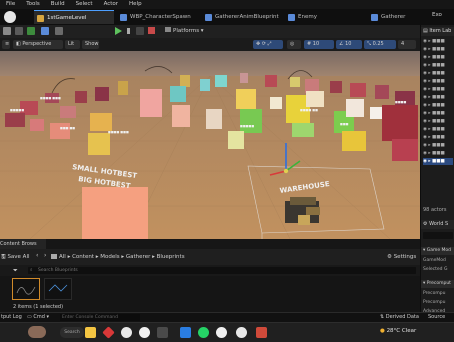 The width and height of the screenshot is (454, 342). I want to click on content-browser-tab: Content Brows, so click(23, 244).